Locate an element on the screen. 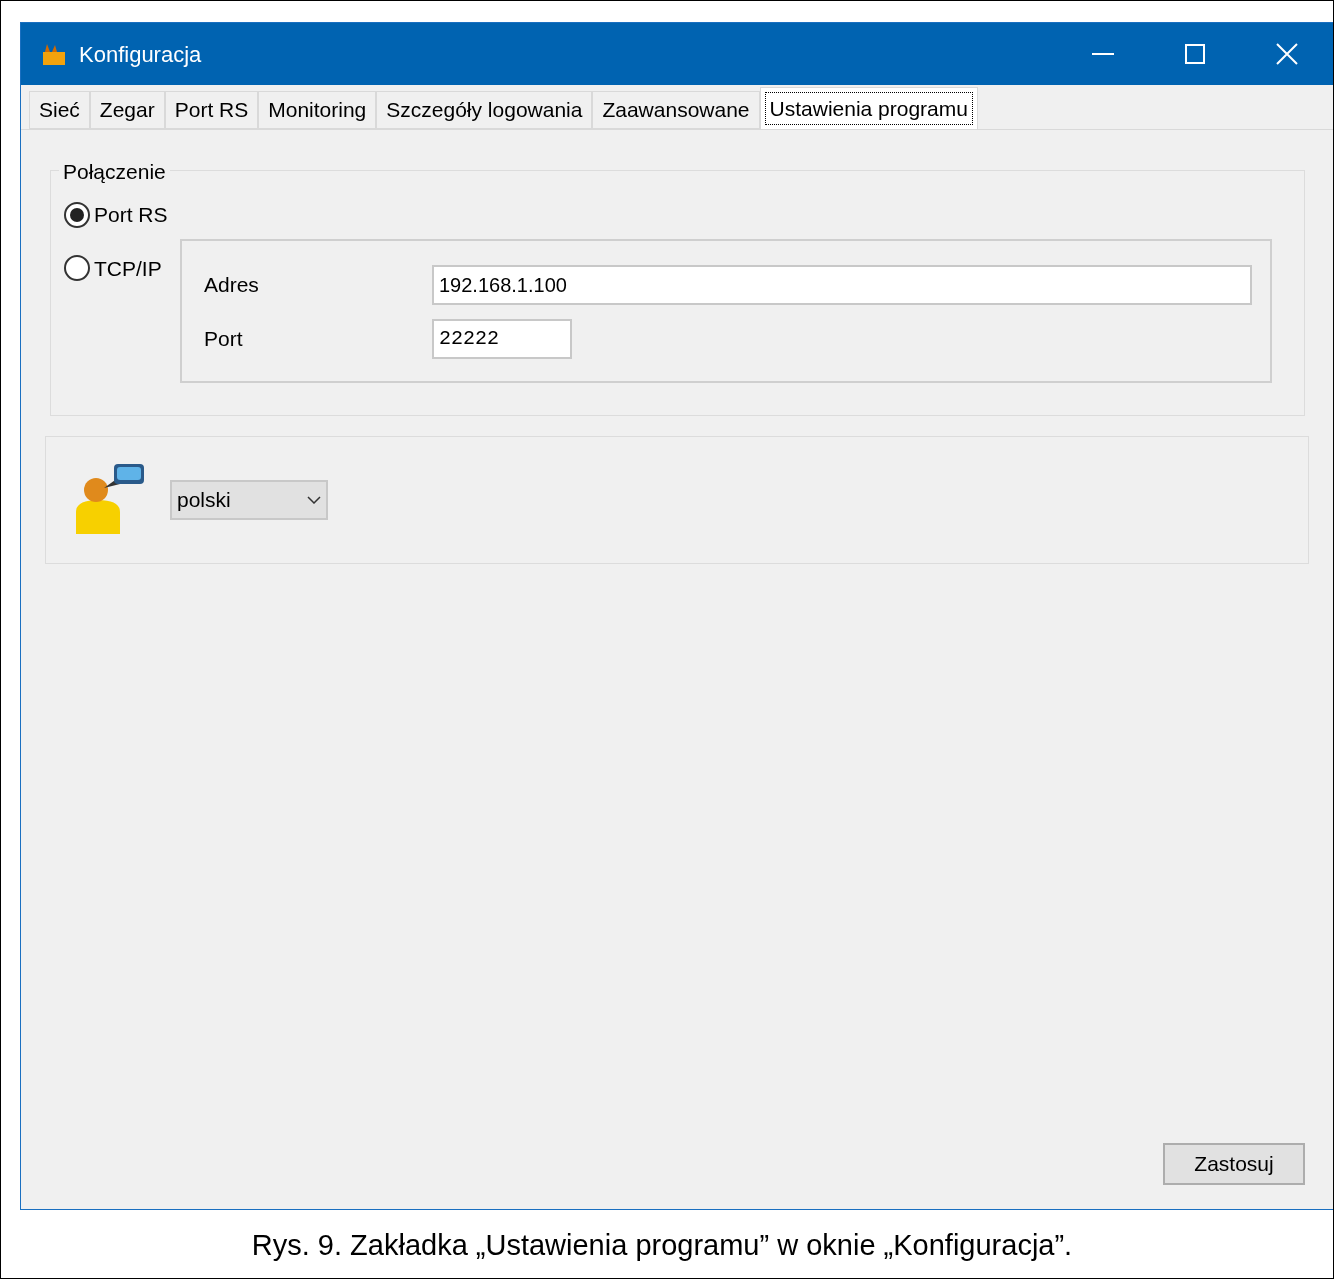  person-speech-icon is located at coordinates (110, 500).